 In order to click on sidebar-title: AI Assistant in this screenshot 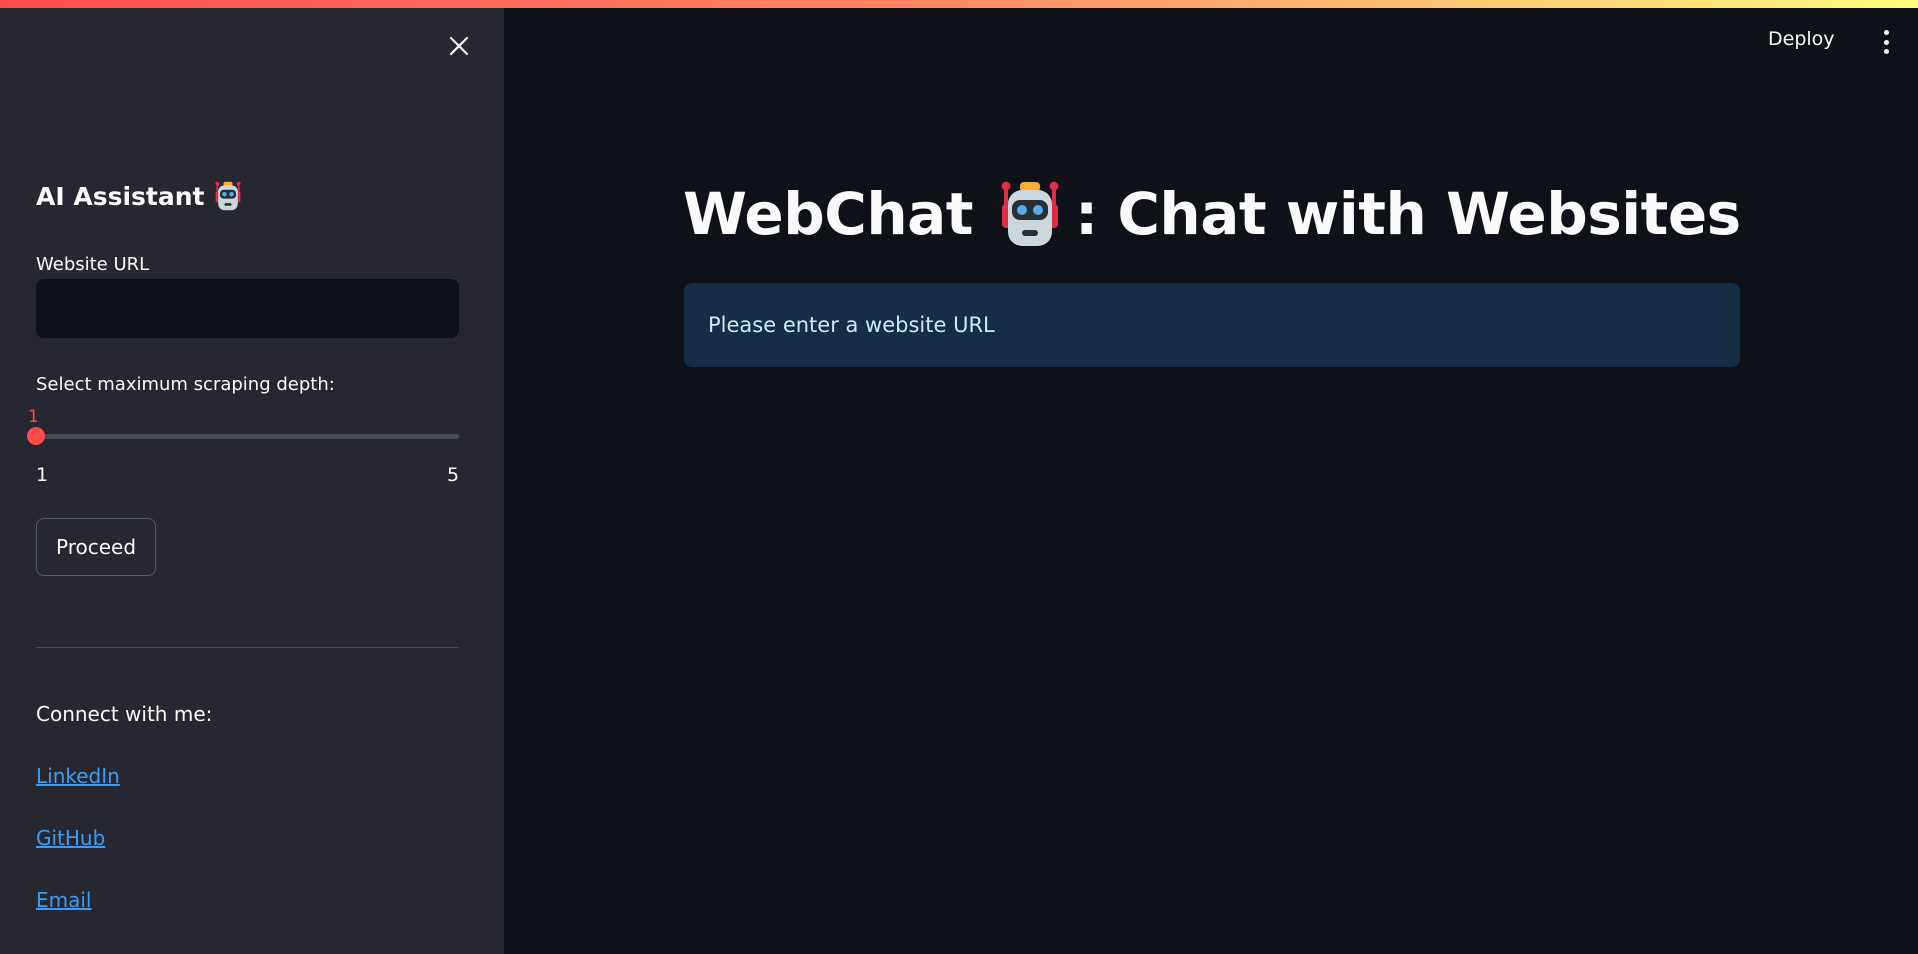, I will do `click(140, 196)`.